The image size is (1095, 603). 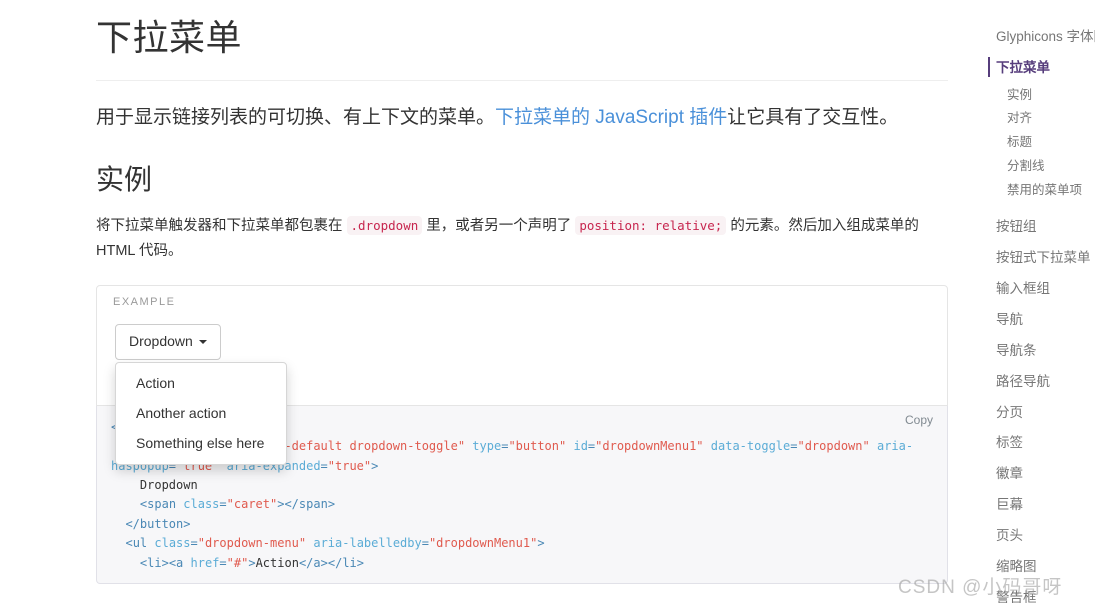 What do you see at coordinates (1039, 191) in the screenshot?
I see `sidebar-subitem-disabled-item: 禁用的菜单项` at bounding box center [1039, 191].